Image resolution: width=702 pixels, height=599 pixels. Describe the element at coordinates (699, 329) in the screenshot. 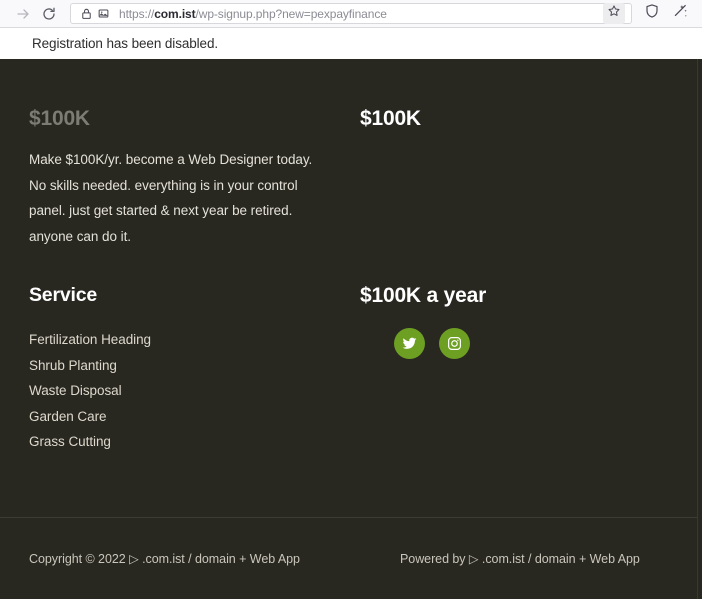

I see `page-right-edge` at that location.